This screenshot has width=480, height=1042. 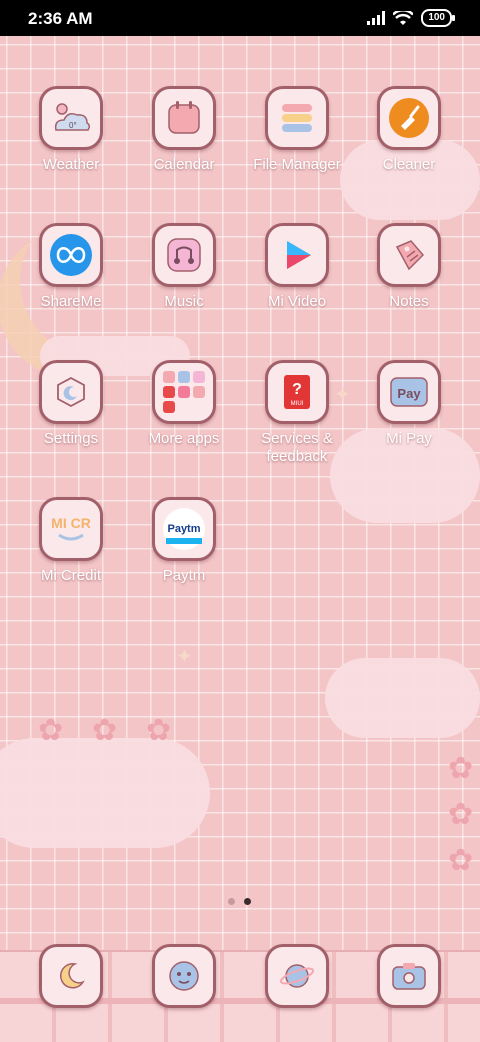 I want to click on app-label: Weather, so click(x=71, y=164).